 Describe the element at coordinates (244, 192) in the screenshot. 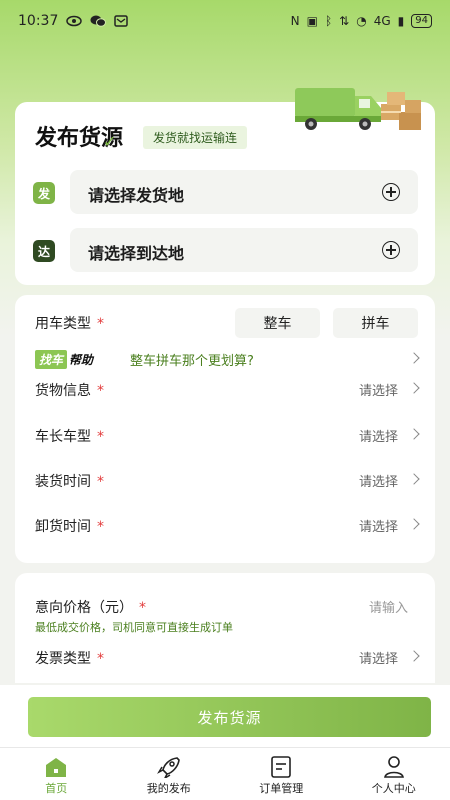

I see `from-address-field: 请选择发货地` at that location.